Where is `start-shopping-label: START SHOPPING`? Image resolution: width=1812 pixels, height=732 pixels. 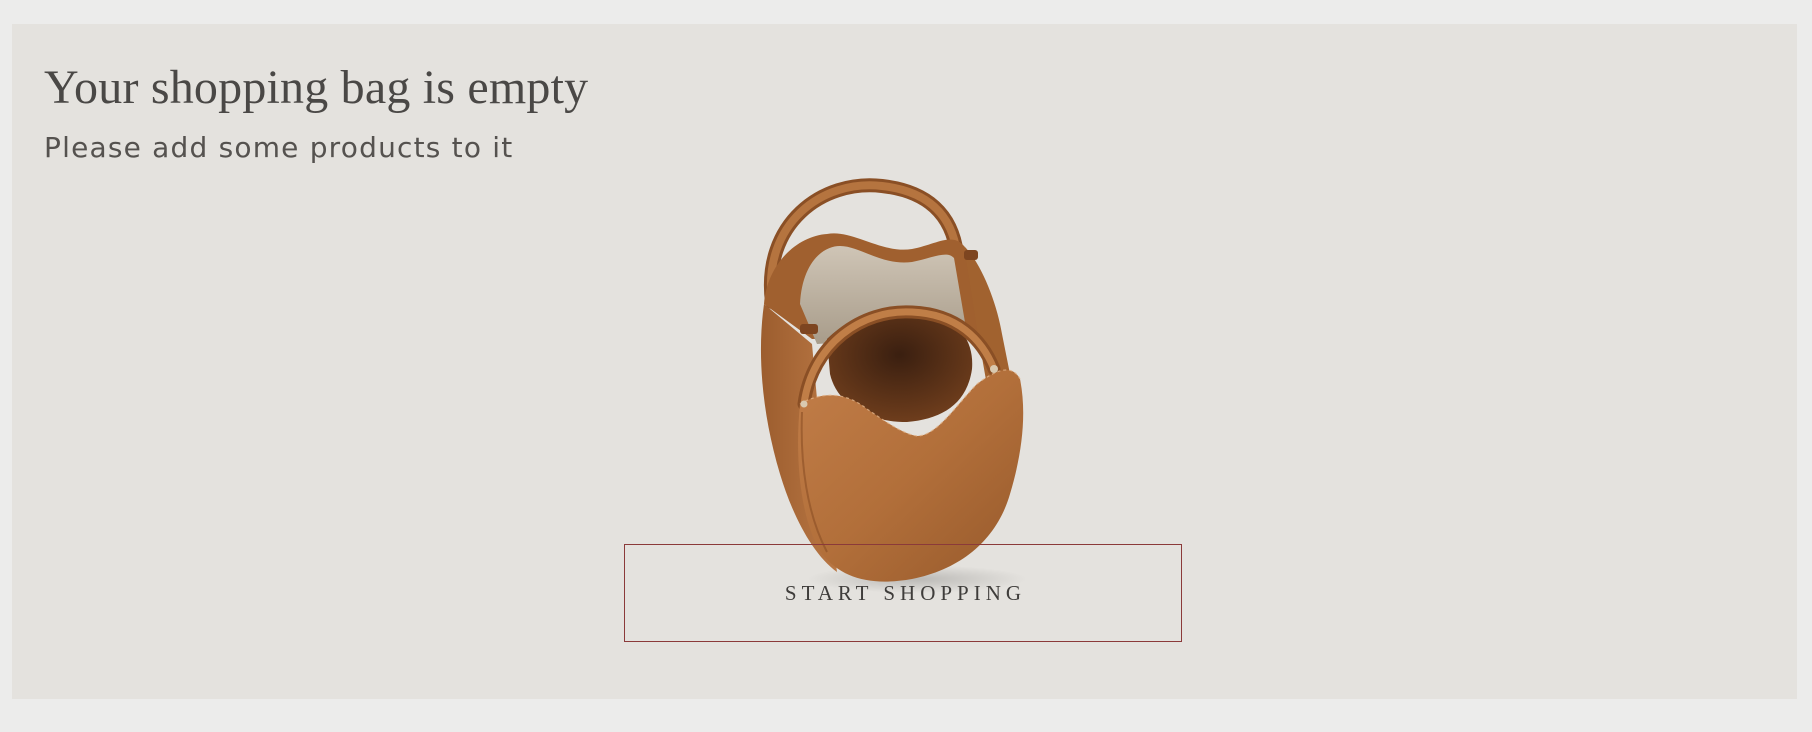 start-shopping-label: START SHOPPING is located at coordinates (905, 592).